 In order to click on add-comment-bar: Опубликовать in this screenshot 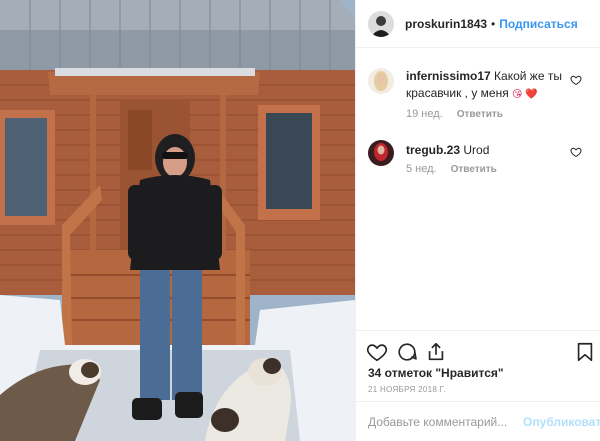, I will do `click(478, 421)`.